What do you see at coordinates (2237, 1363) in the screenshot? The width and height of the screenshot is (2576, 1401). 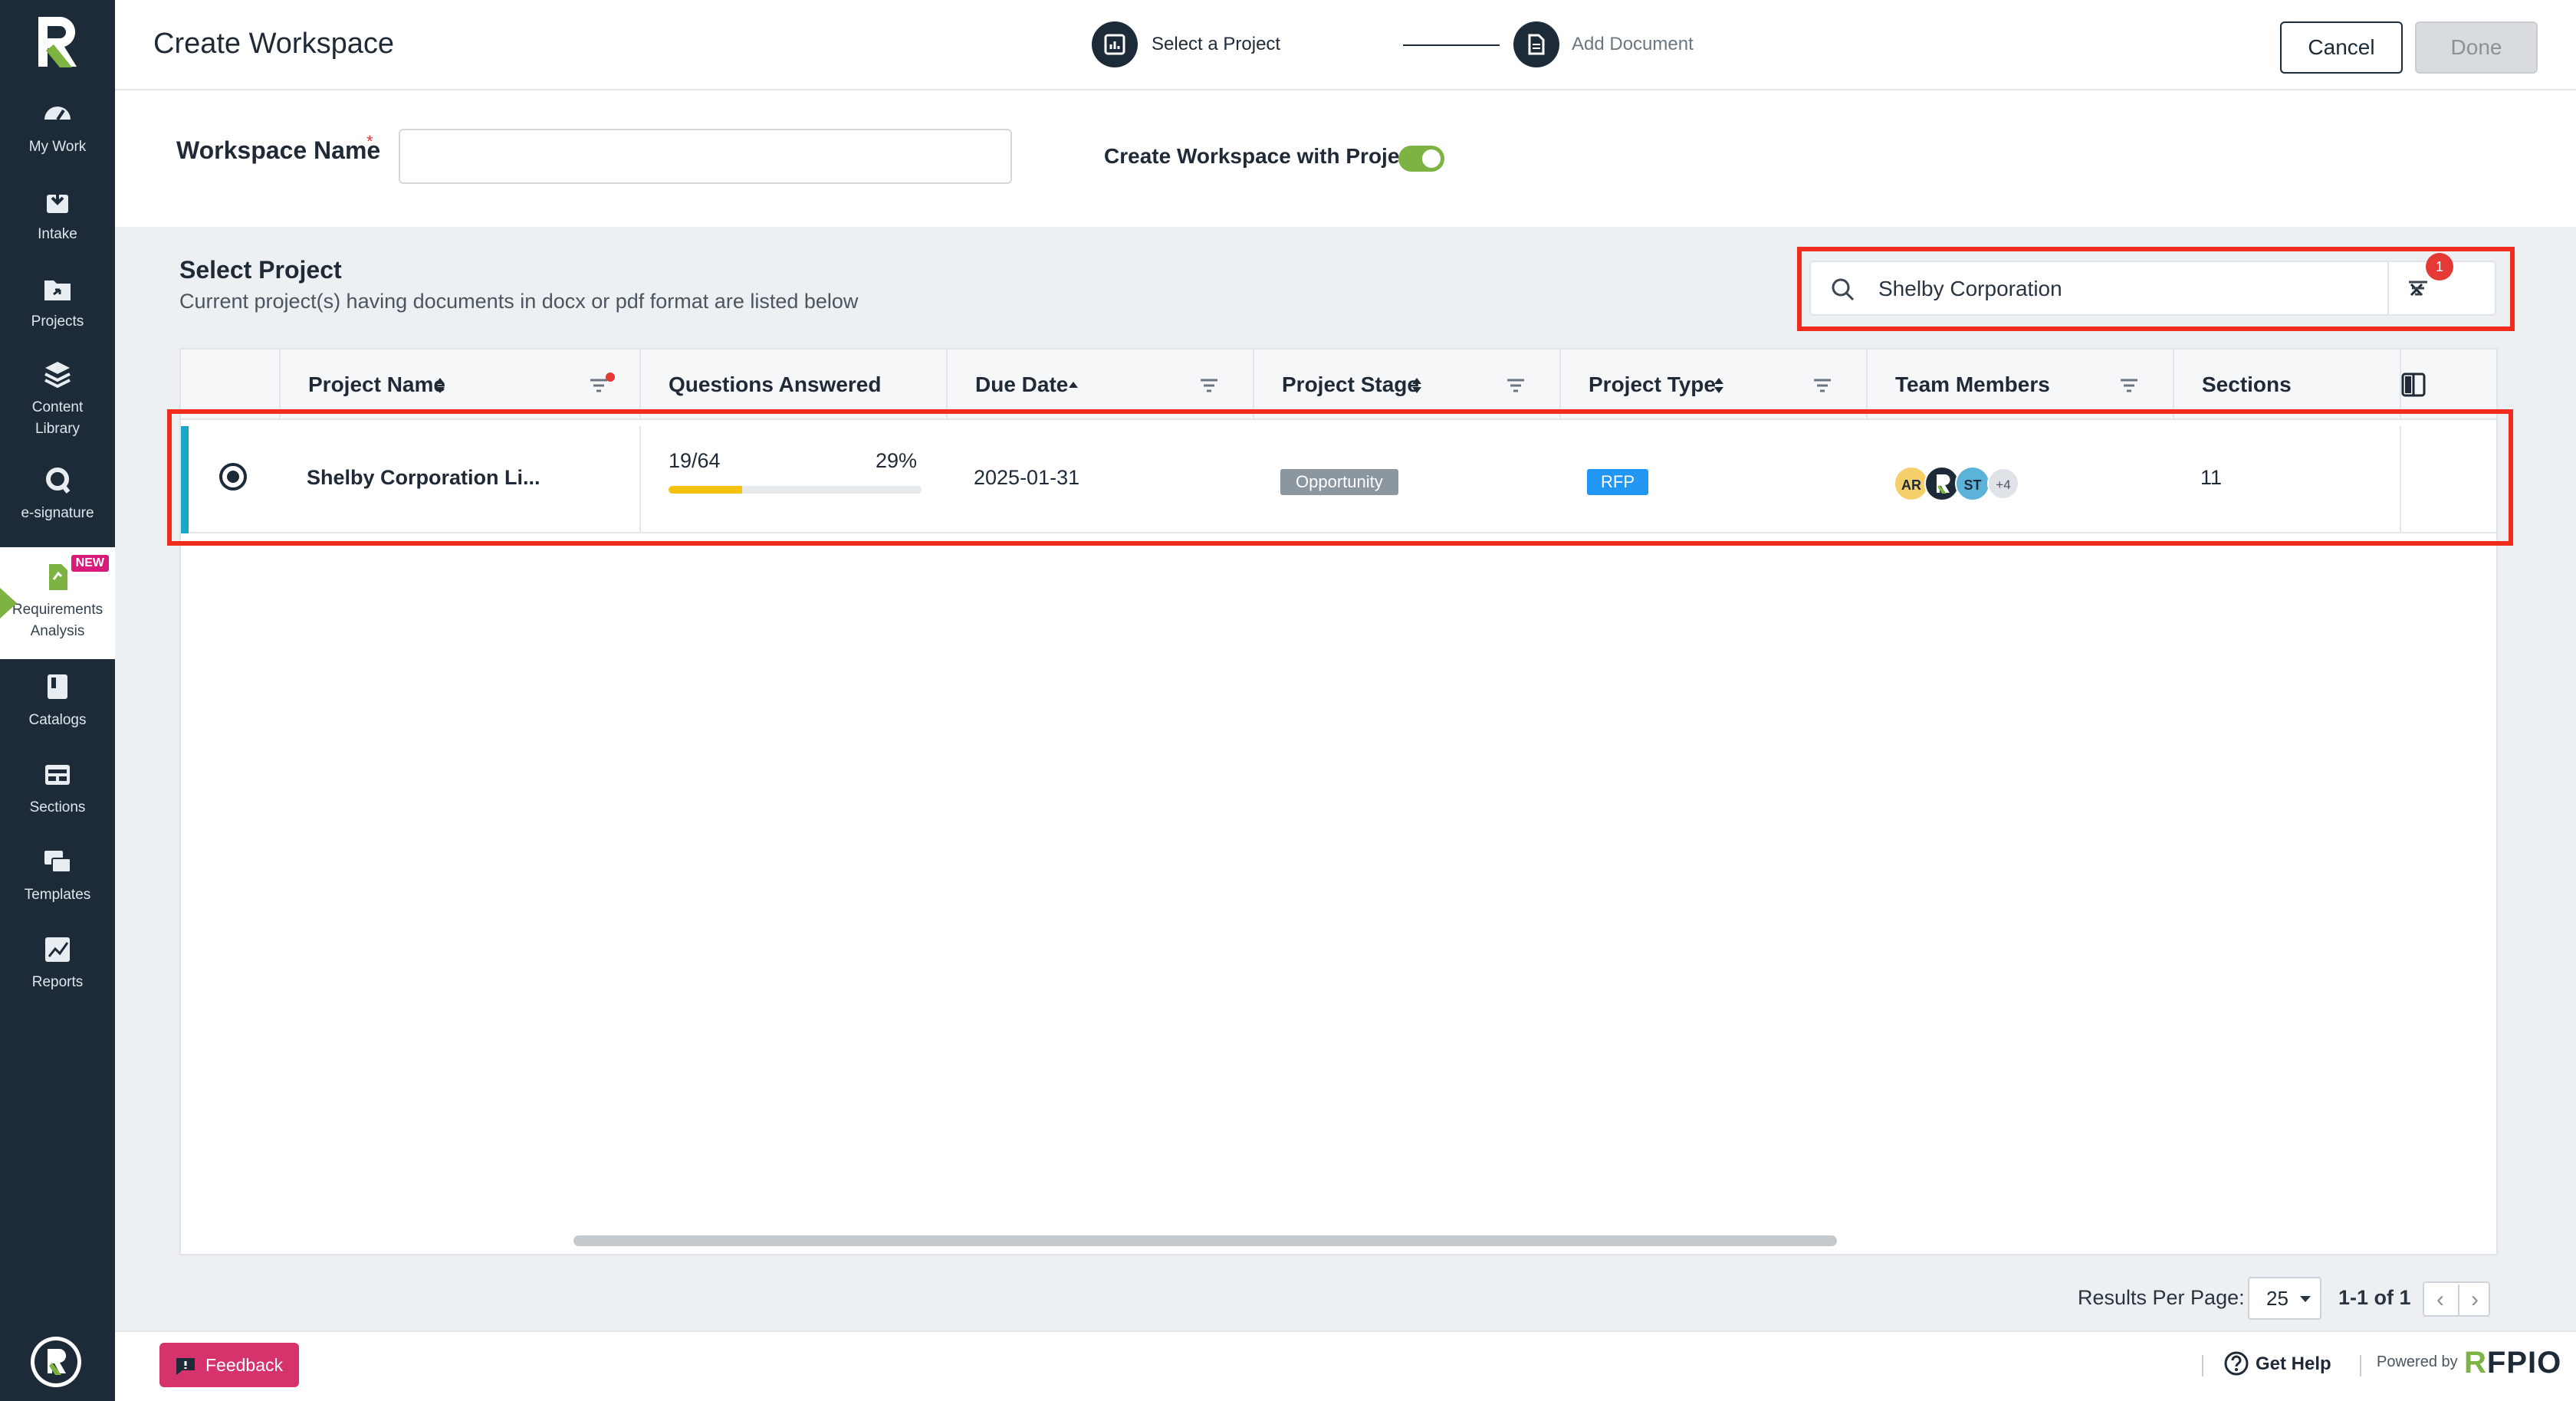 I see `help-icon` at bounding box center [2237, 1363].